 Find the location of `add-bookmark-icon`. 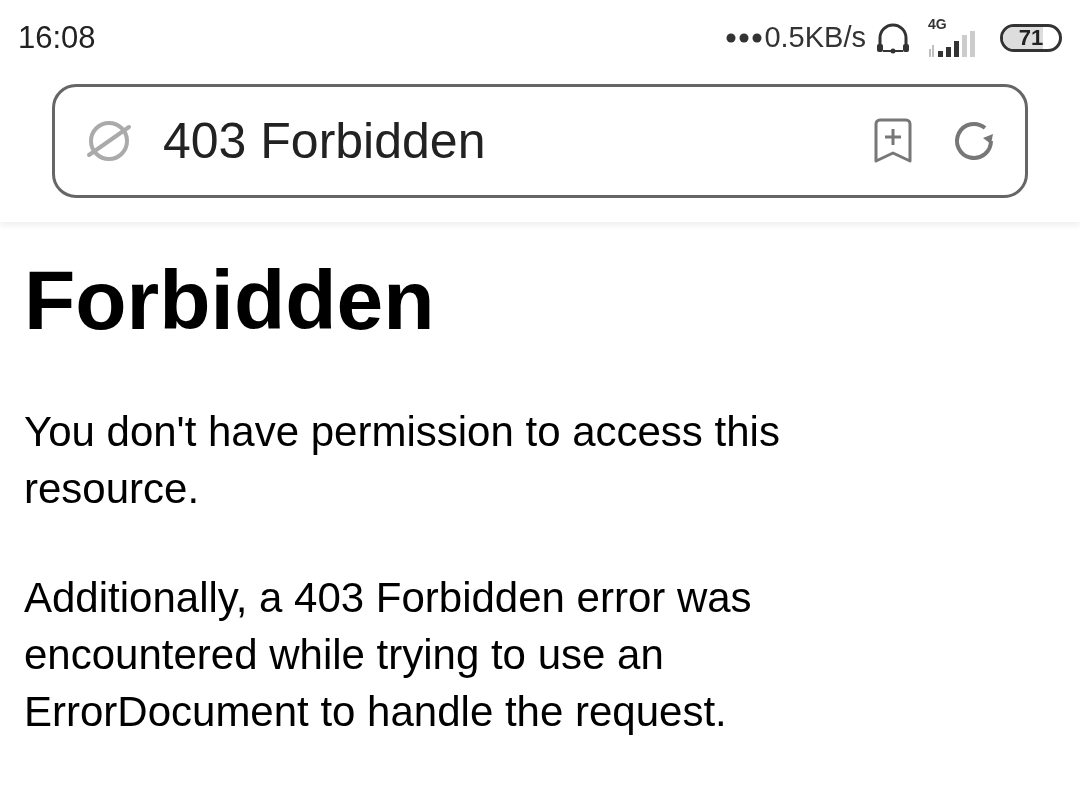

add-bookmark-icon is located at coordinates (893, 141).